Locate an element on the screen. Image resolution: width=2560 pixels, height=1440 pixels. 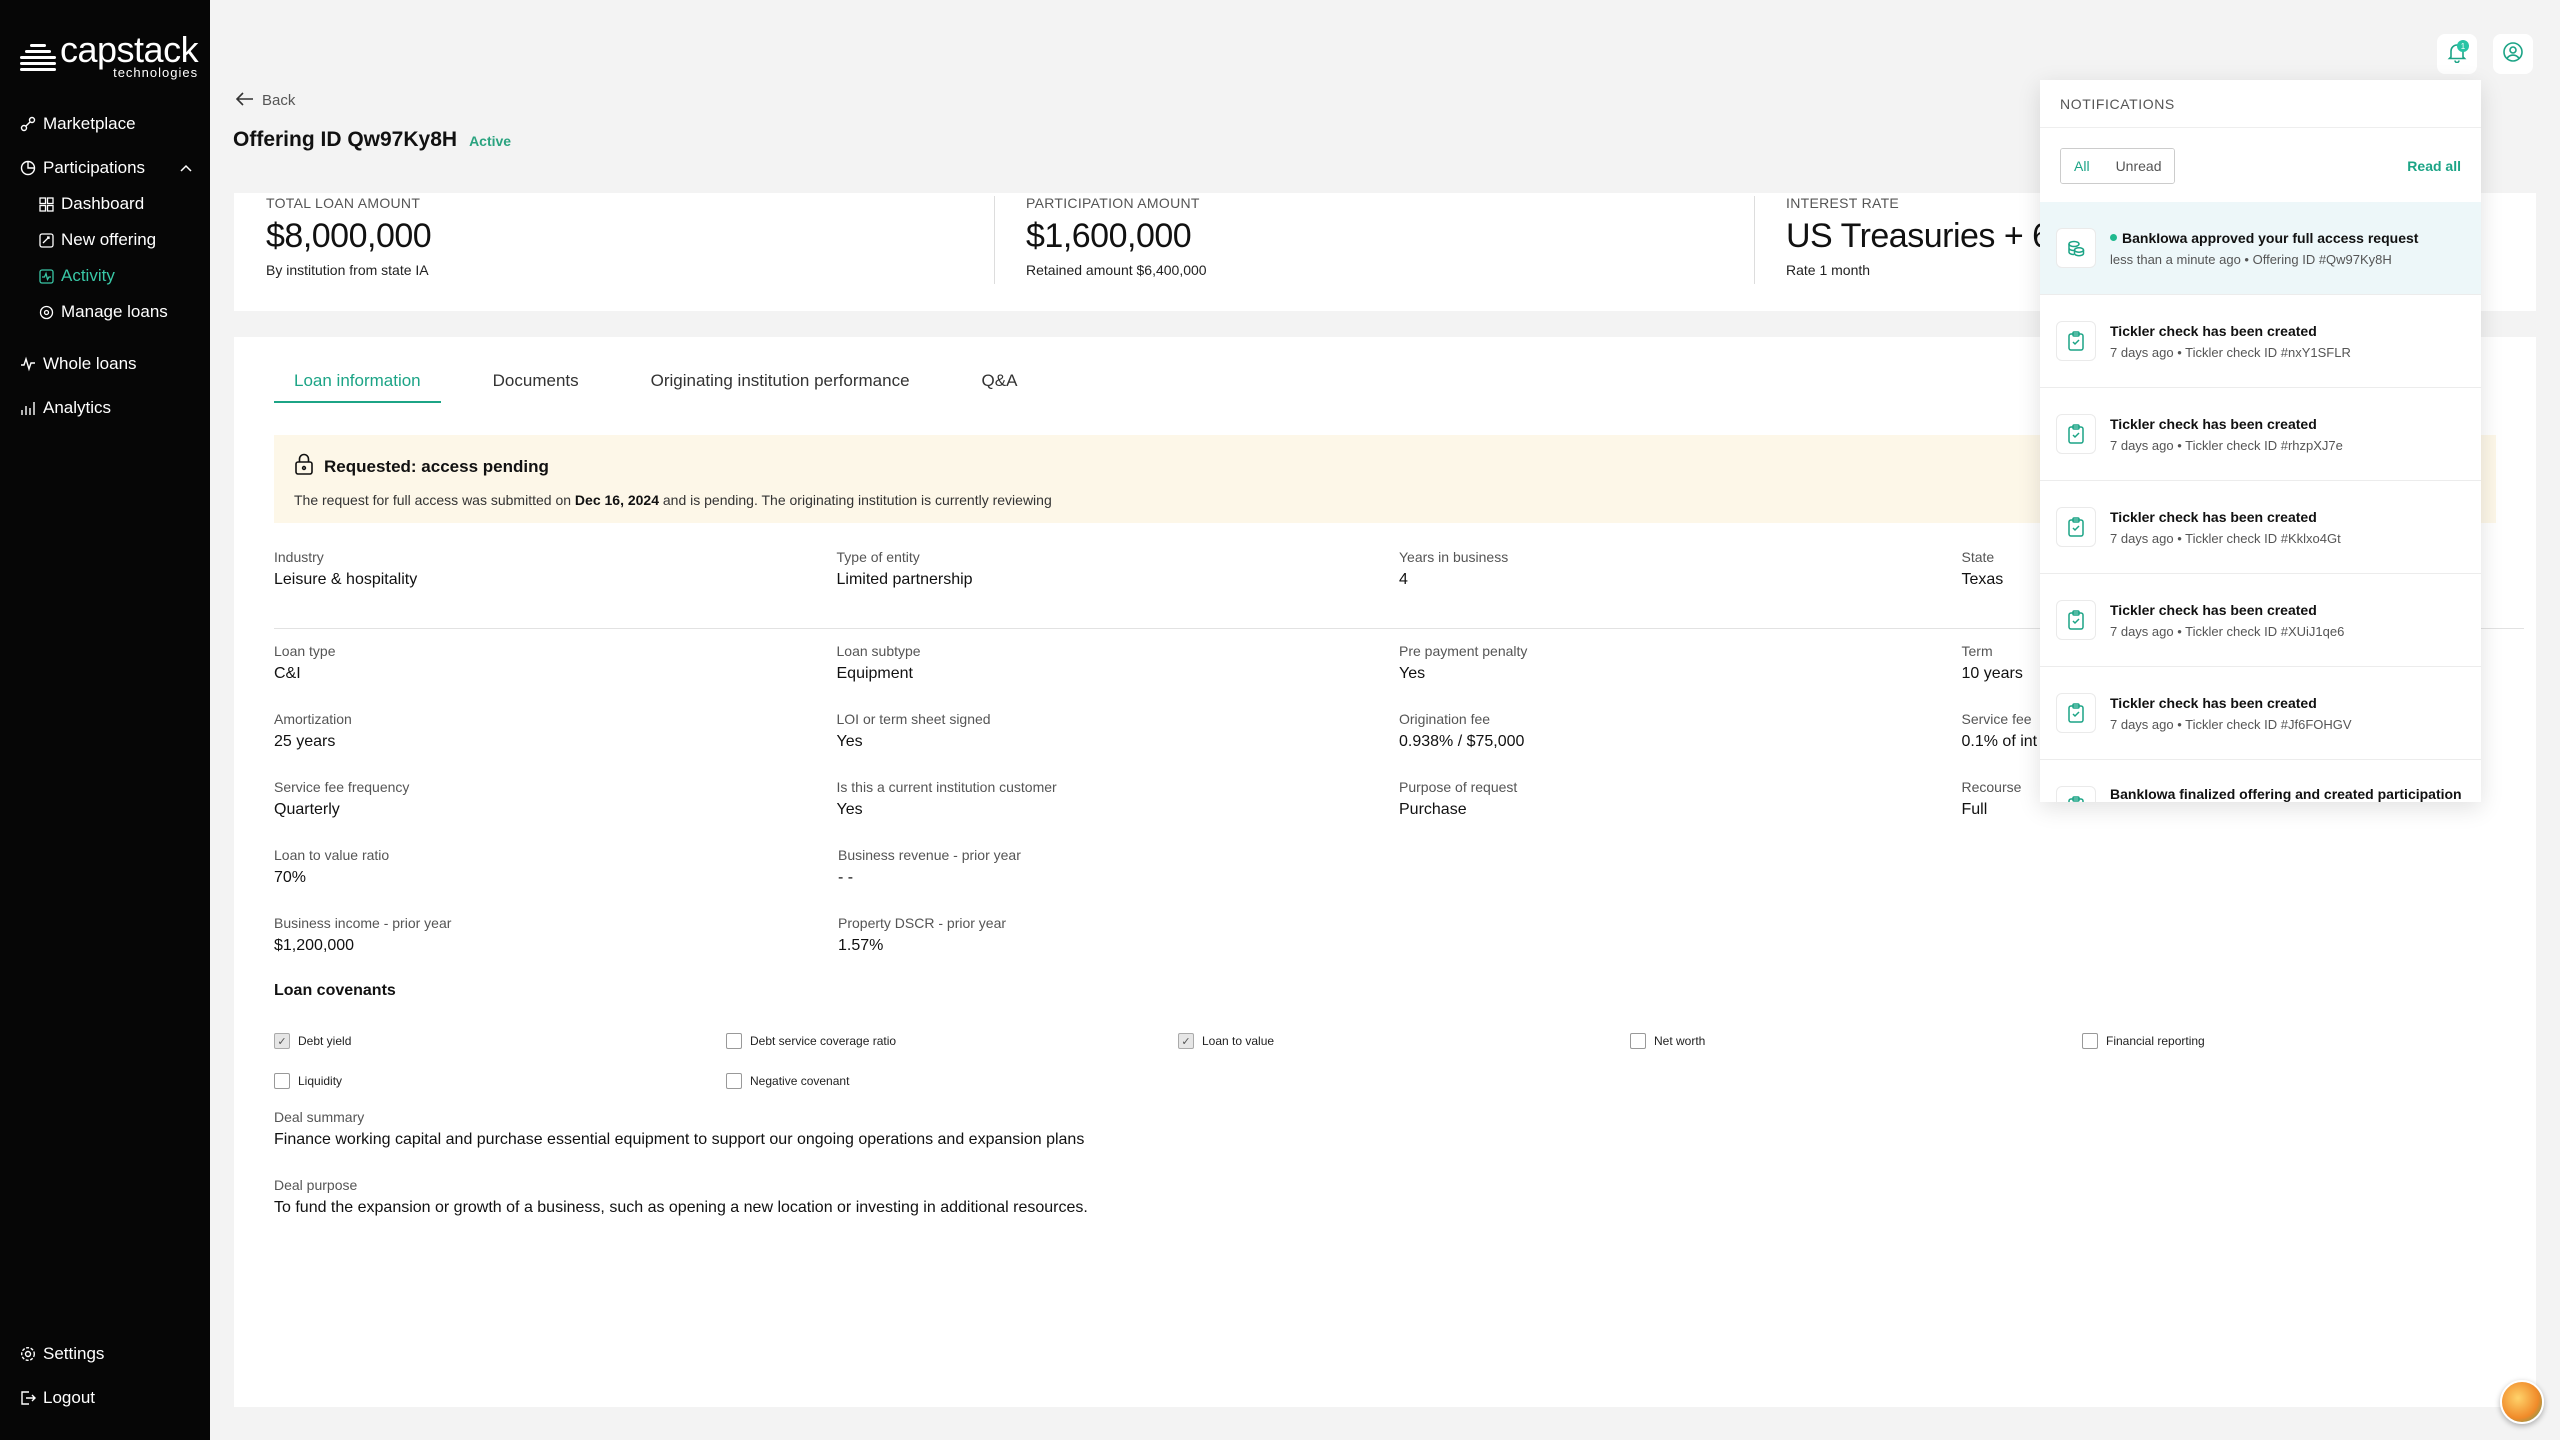
field-label: Loan type is located at coordinates (305, 651).